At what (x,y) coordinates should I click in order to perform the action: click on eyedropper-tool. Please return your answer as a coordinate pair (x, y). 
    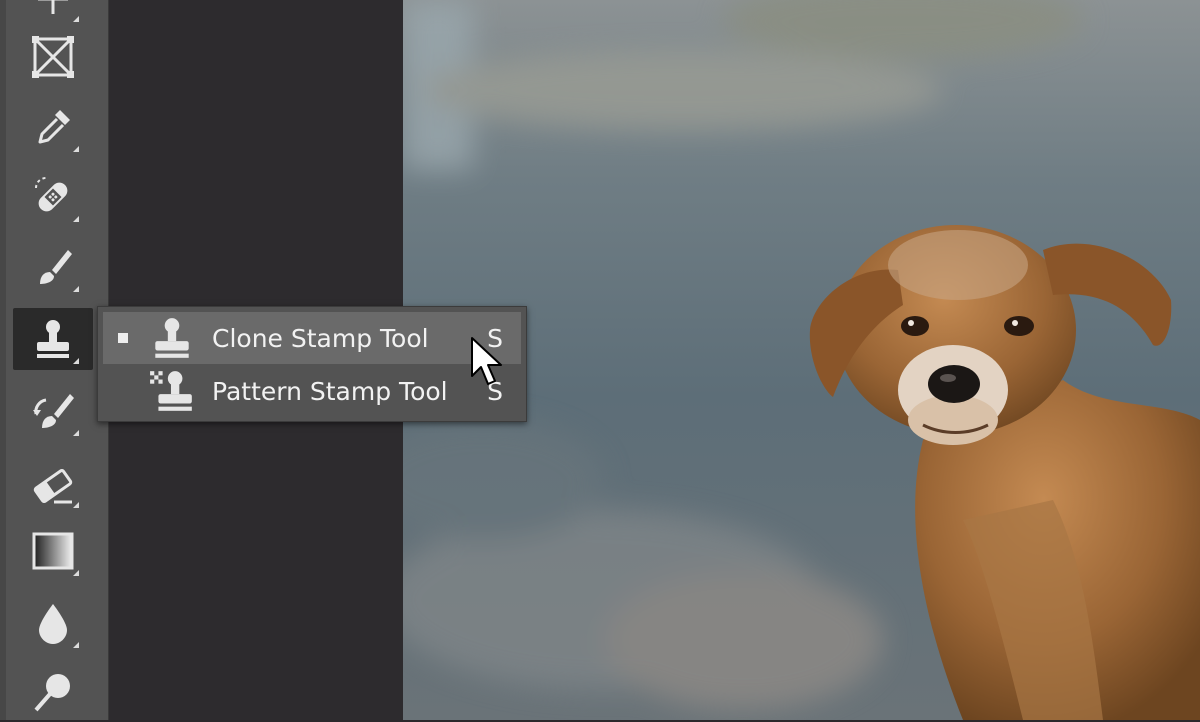
    Looking at the image, I should click on (53, 127).